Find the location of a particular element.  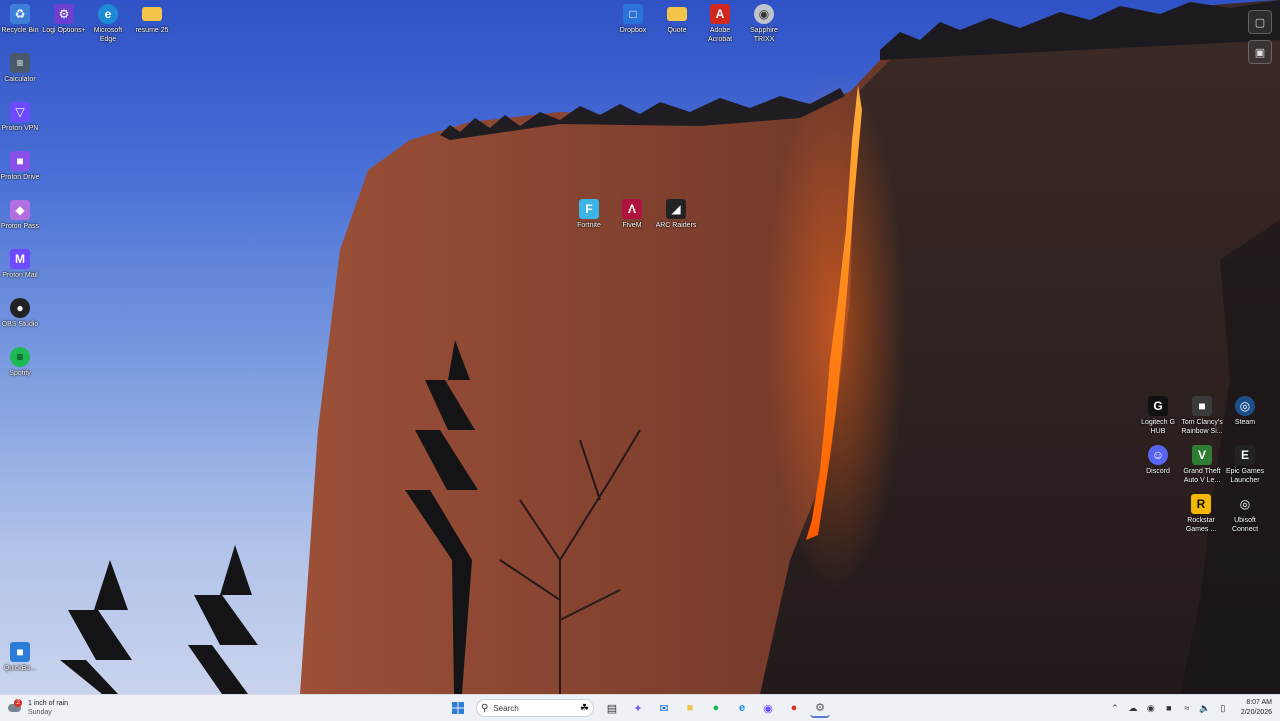

proton-icon: ◉ is located at coordinates (768, 708).